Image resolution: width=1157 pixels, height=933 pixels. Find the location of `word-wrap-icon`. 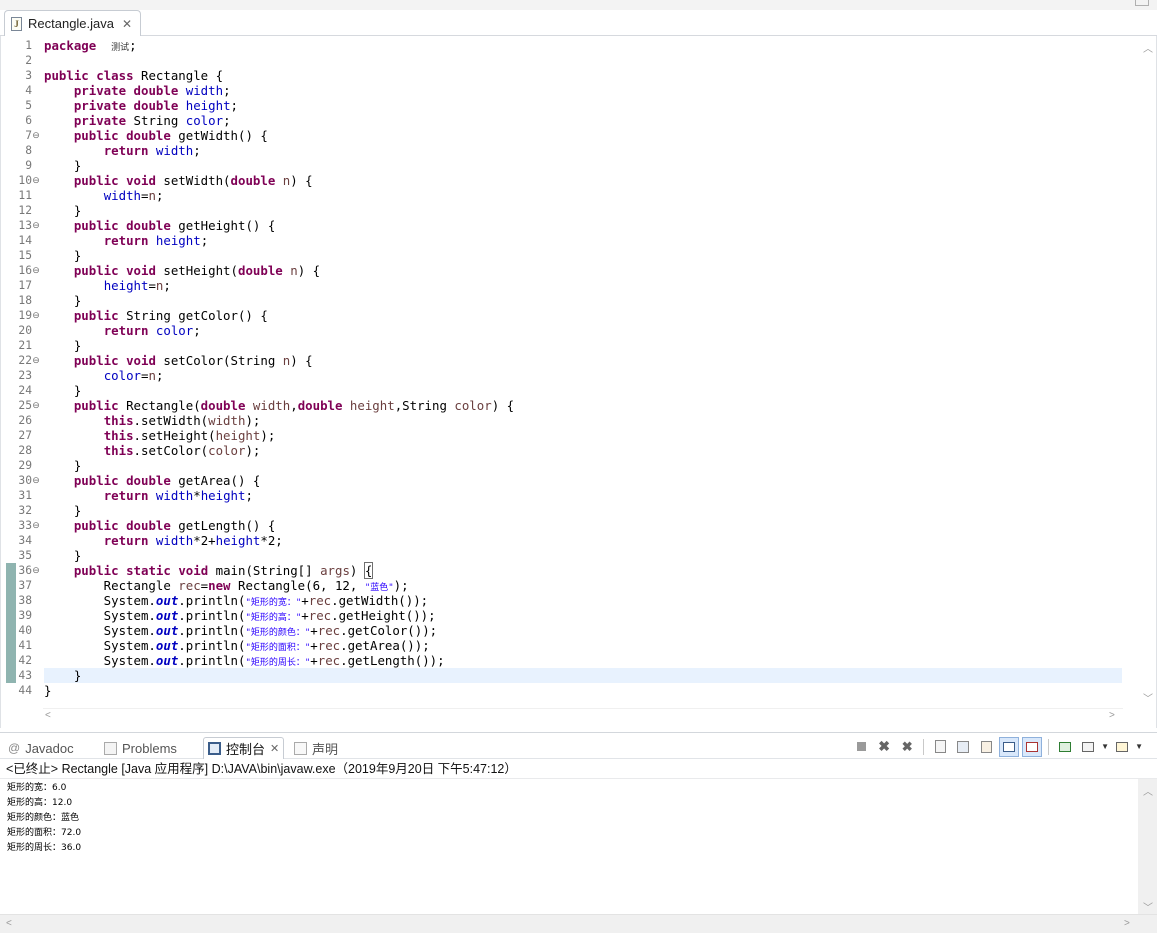

word-wrap-icon is located at coordinates (986, 747).